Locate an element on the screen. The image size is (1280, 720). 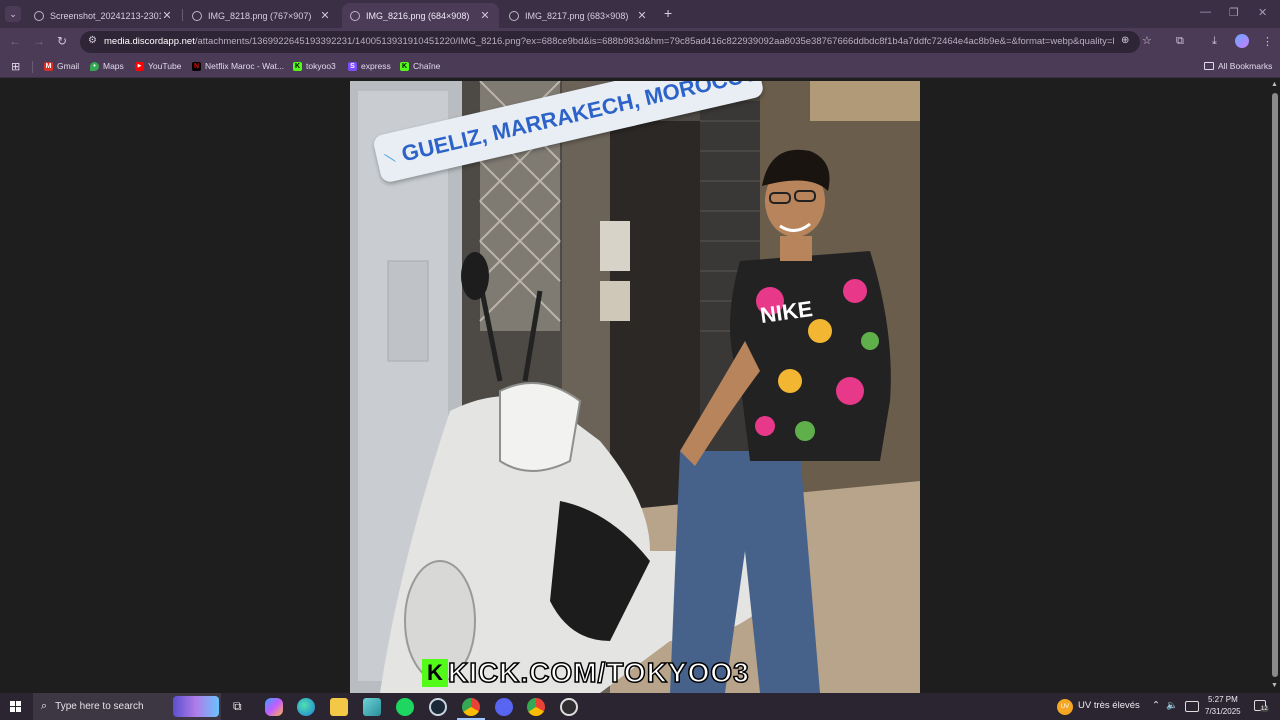
spotify-icon is located at coordinates (405, 707).